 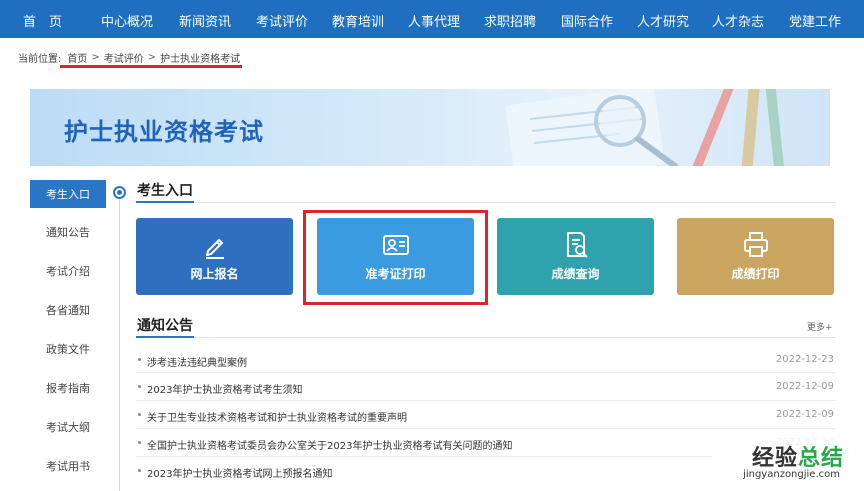 What do you see at coordinates (282, 20) in the screenshot?
I see `nav-item-exam-evaluation: 考试评价` at bounding box center [282, 20].